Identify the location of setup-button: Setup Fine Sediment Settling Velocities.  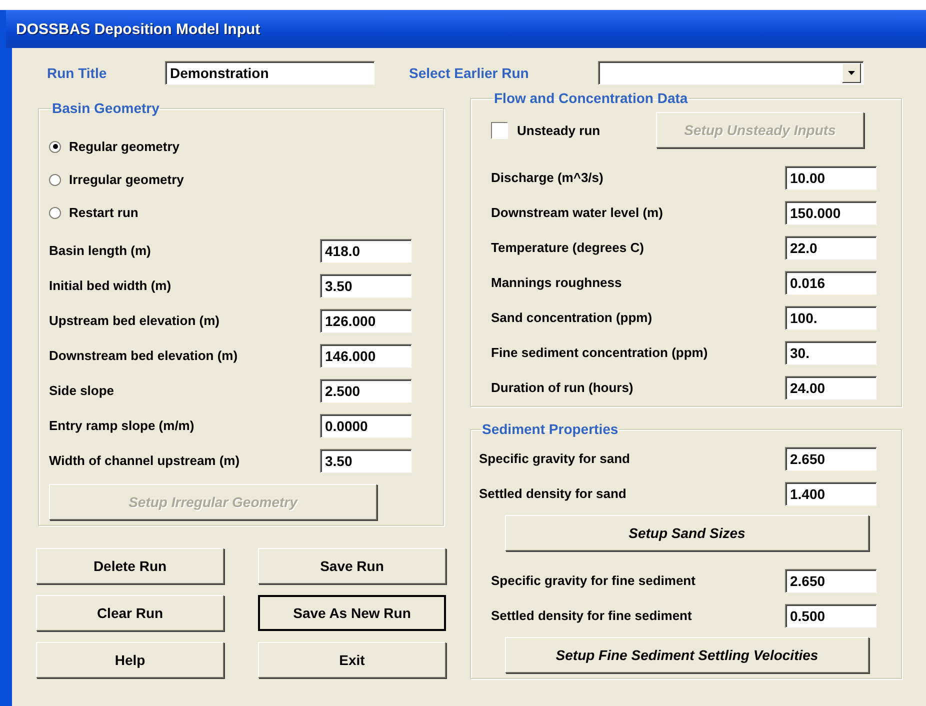
(687, 655).